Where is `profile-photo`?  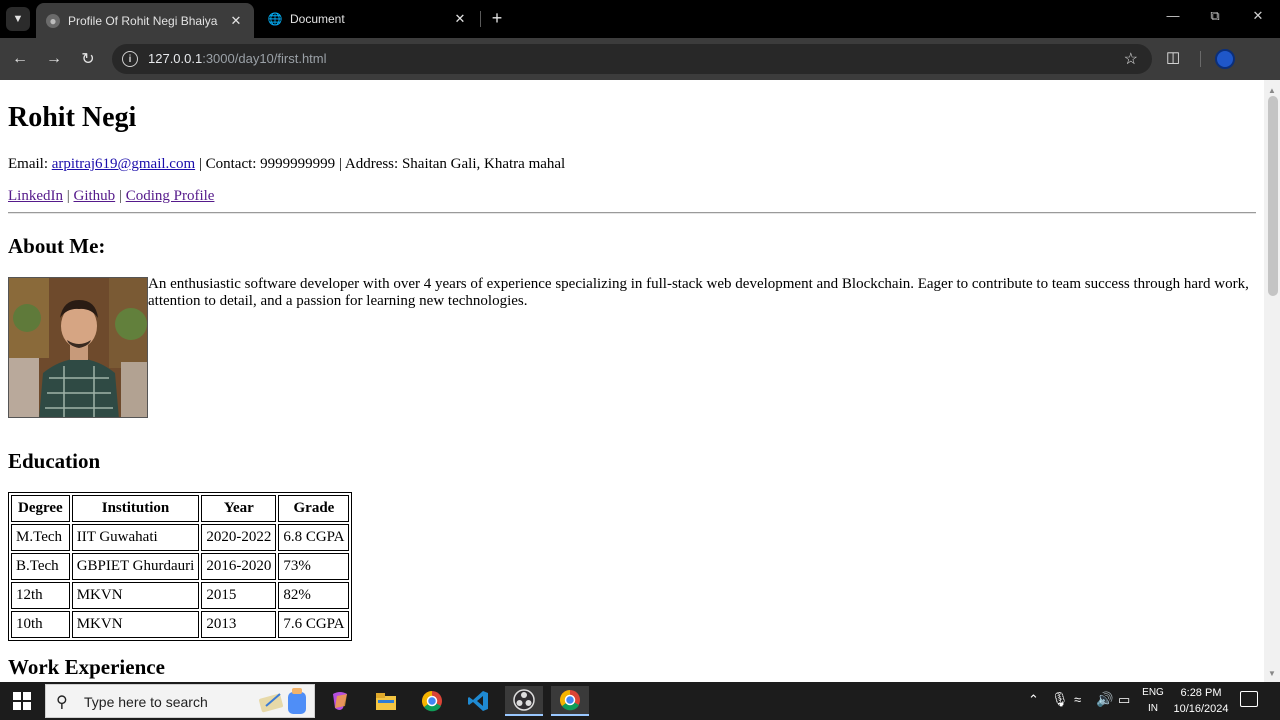
profile-photo is located at coordinates (78, 347).